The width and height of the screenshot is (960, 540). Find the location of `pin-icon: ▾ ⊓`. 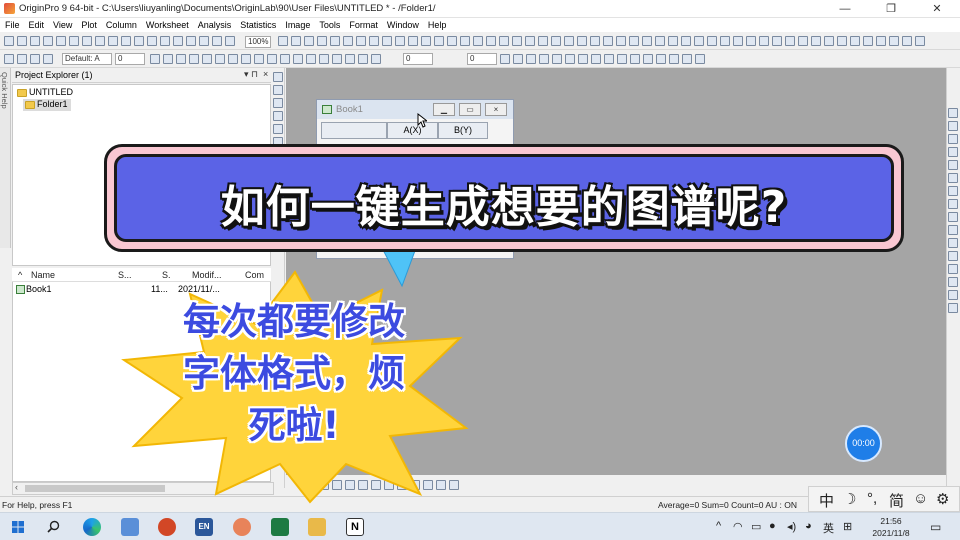

pin-icon: ▾ ⊓ is located at coordinates (251, 74).